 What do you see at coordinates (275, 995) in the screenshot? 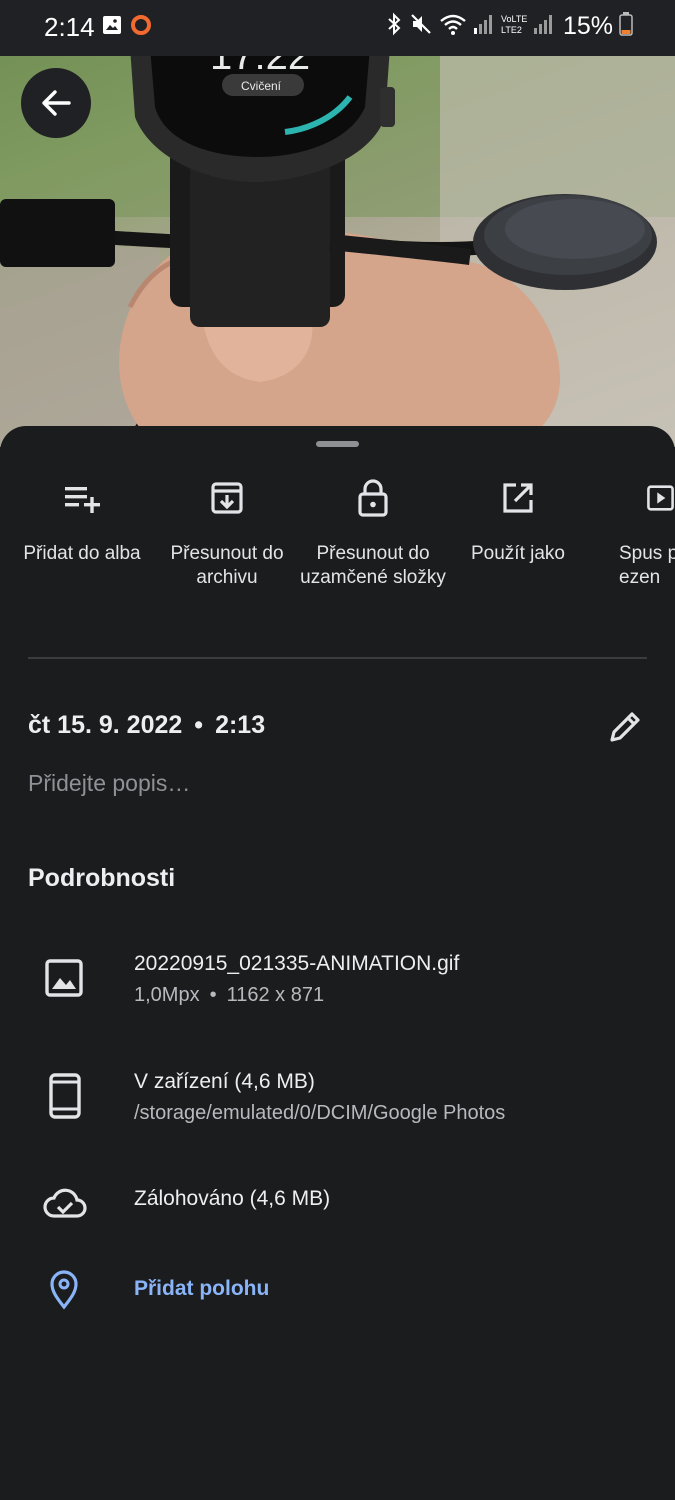
I see `file-resolution: 1162 x 871` at bounding box center [275, 995].